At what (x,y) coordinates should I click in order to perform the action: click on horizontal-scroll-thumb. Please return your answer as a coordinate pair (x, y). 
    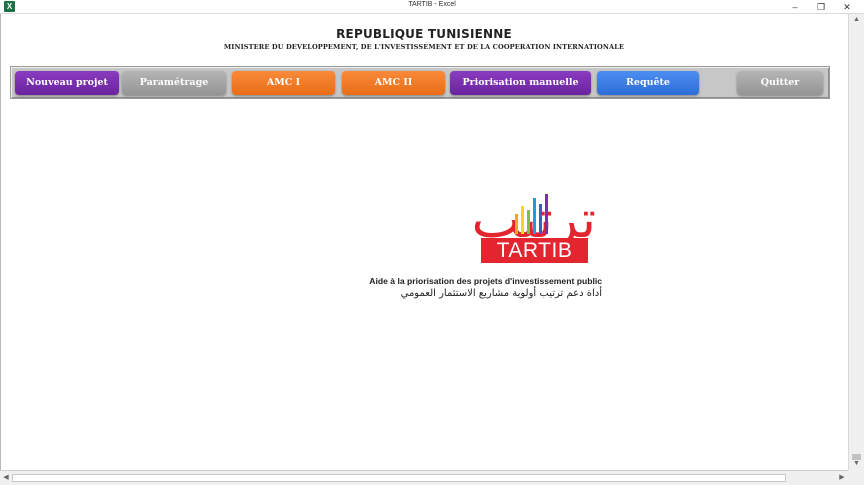
    Looking at the image, I should click on (399, 478).